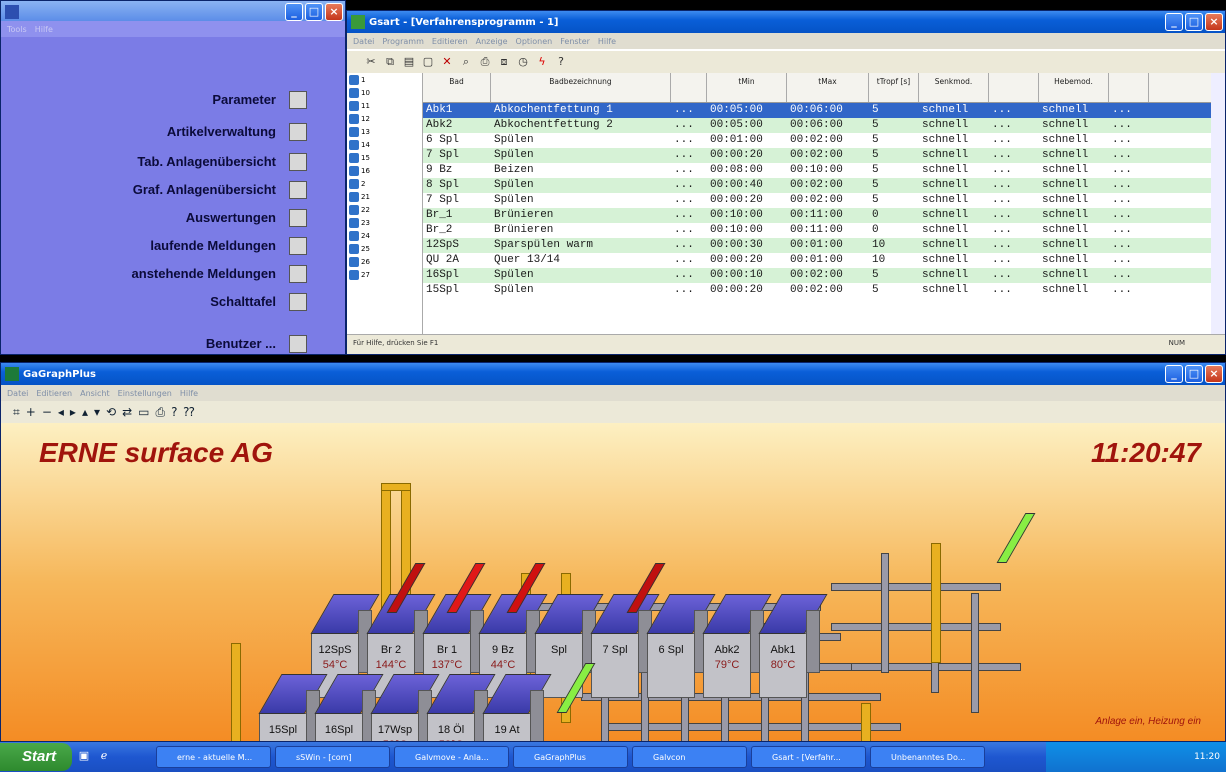 Image resolution: width=1226 pixels, height=772 pixels. Describe the element at coordinates (385, 118) in the screenshot. I see `tree-node: 12` at that location.